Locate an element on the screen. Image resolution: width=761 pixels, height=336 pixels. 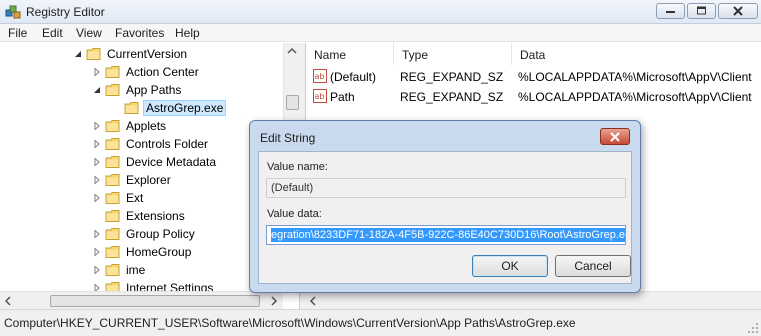
value-name: Path is located at coordinates (342, 97).